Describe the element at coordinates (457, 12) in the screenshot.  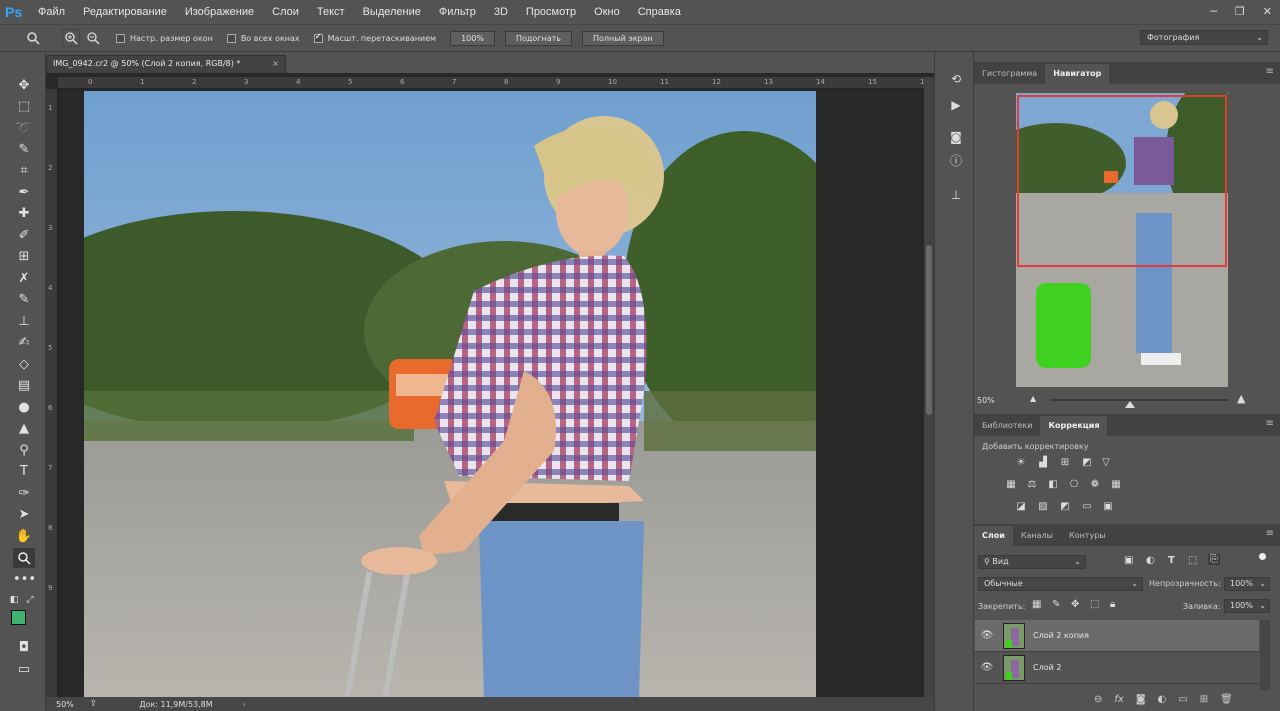
I see `menu-filter: Фильтр` at that location.